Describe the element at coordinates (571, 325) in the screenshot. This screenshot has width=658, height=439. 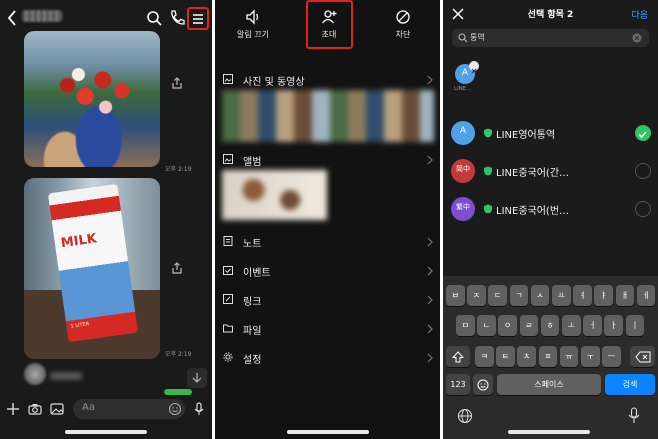
I see `keyboard-key: ㅗ` at that location.